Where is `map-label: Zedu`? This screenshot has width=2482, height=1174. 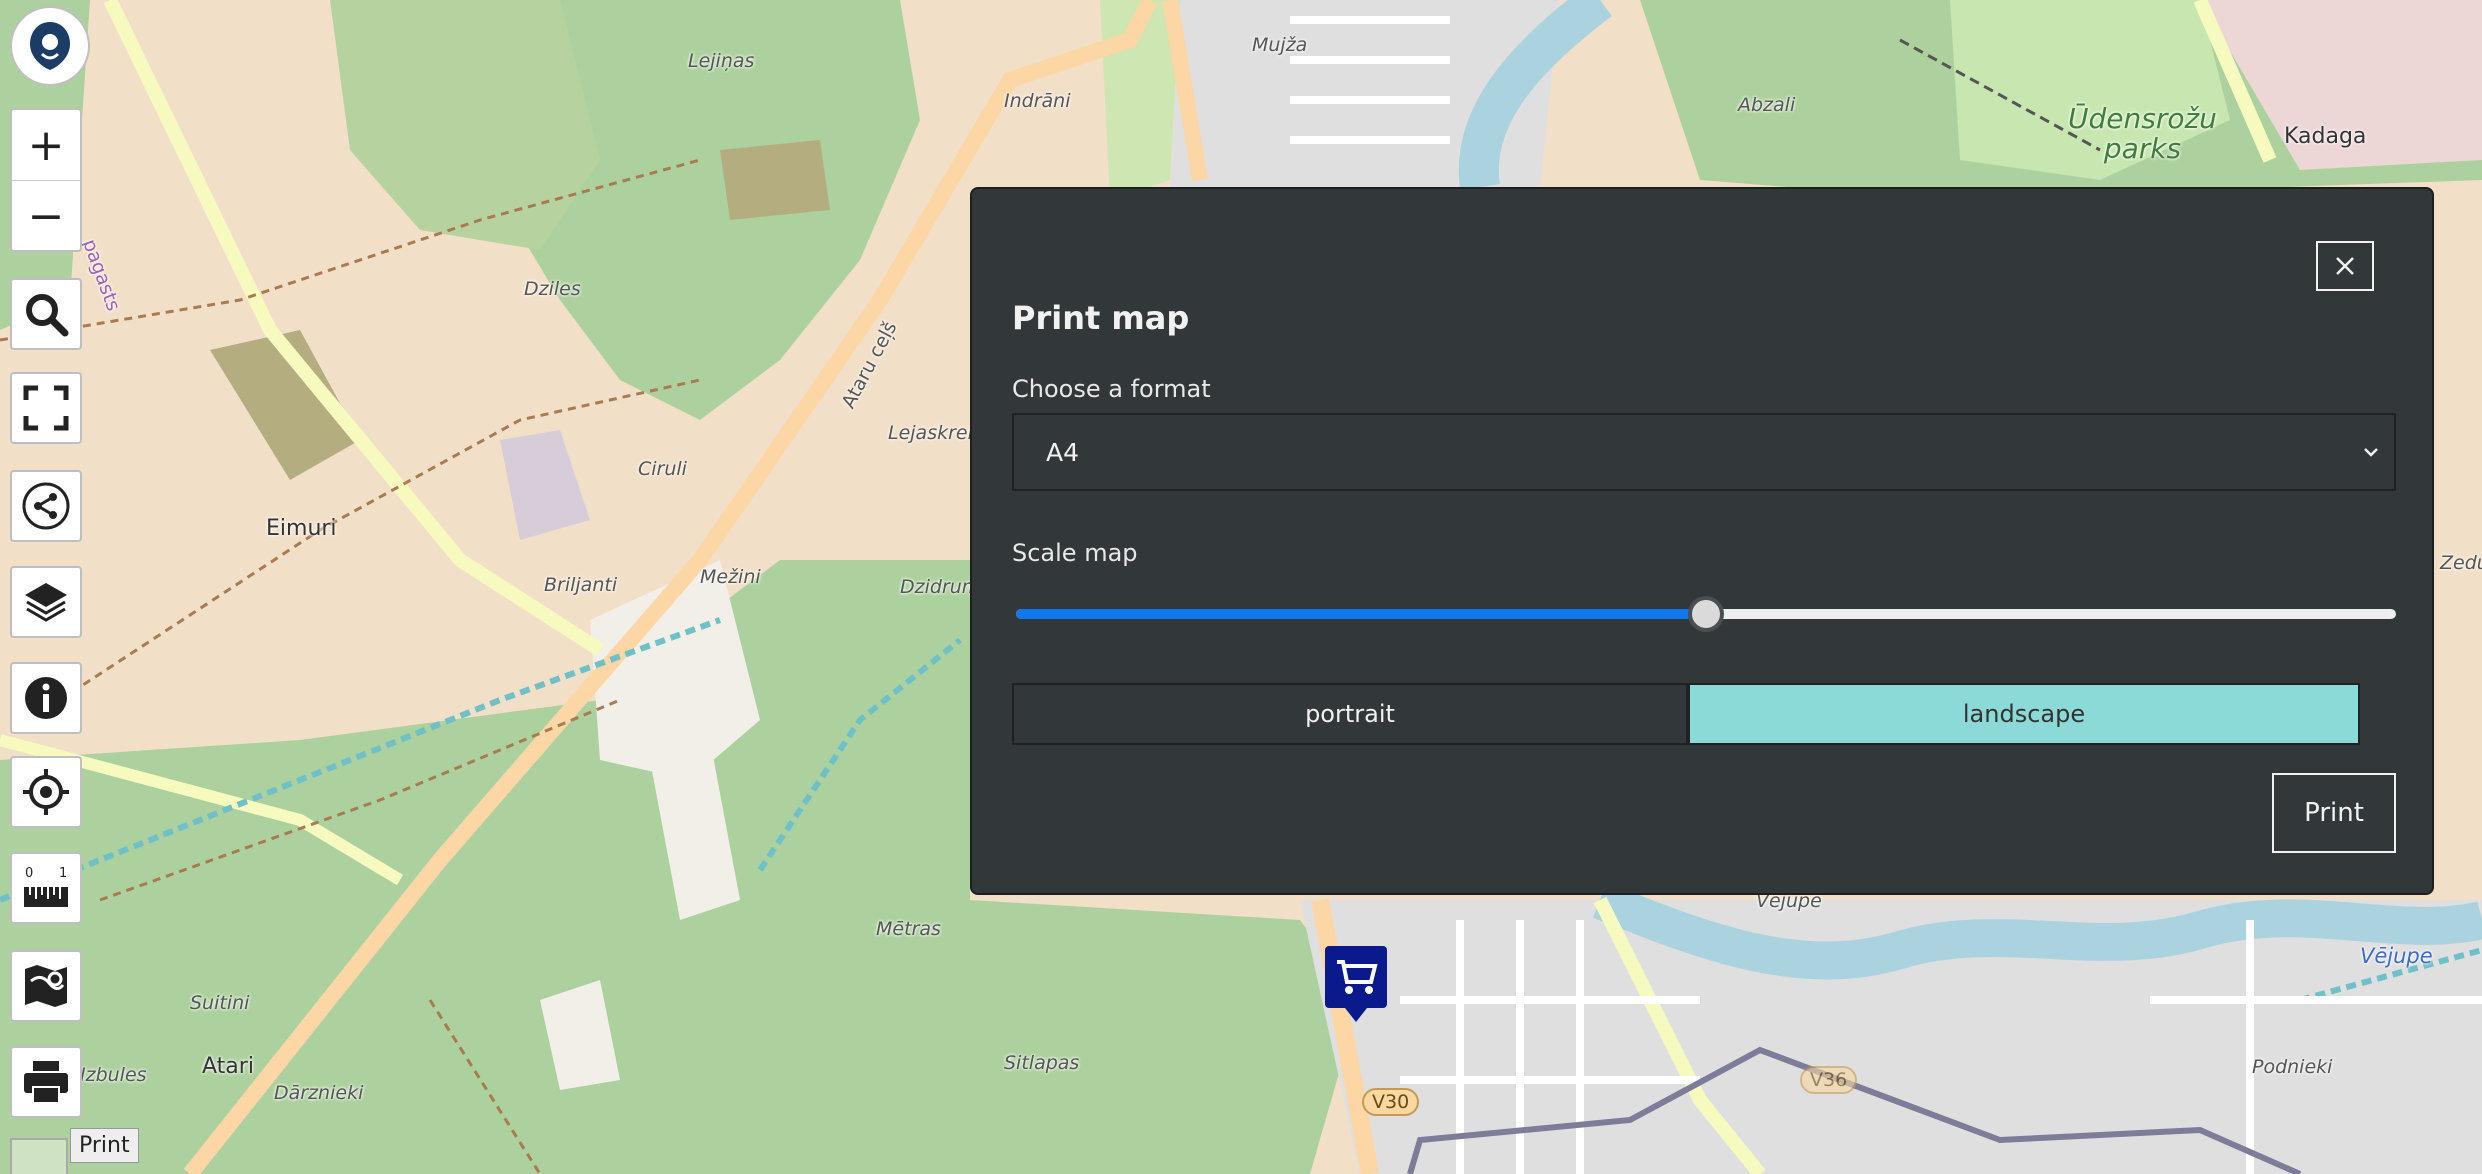 map-label: Zedu is located at coordinates (2461, 563).